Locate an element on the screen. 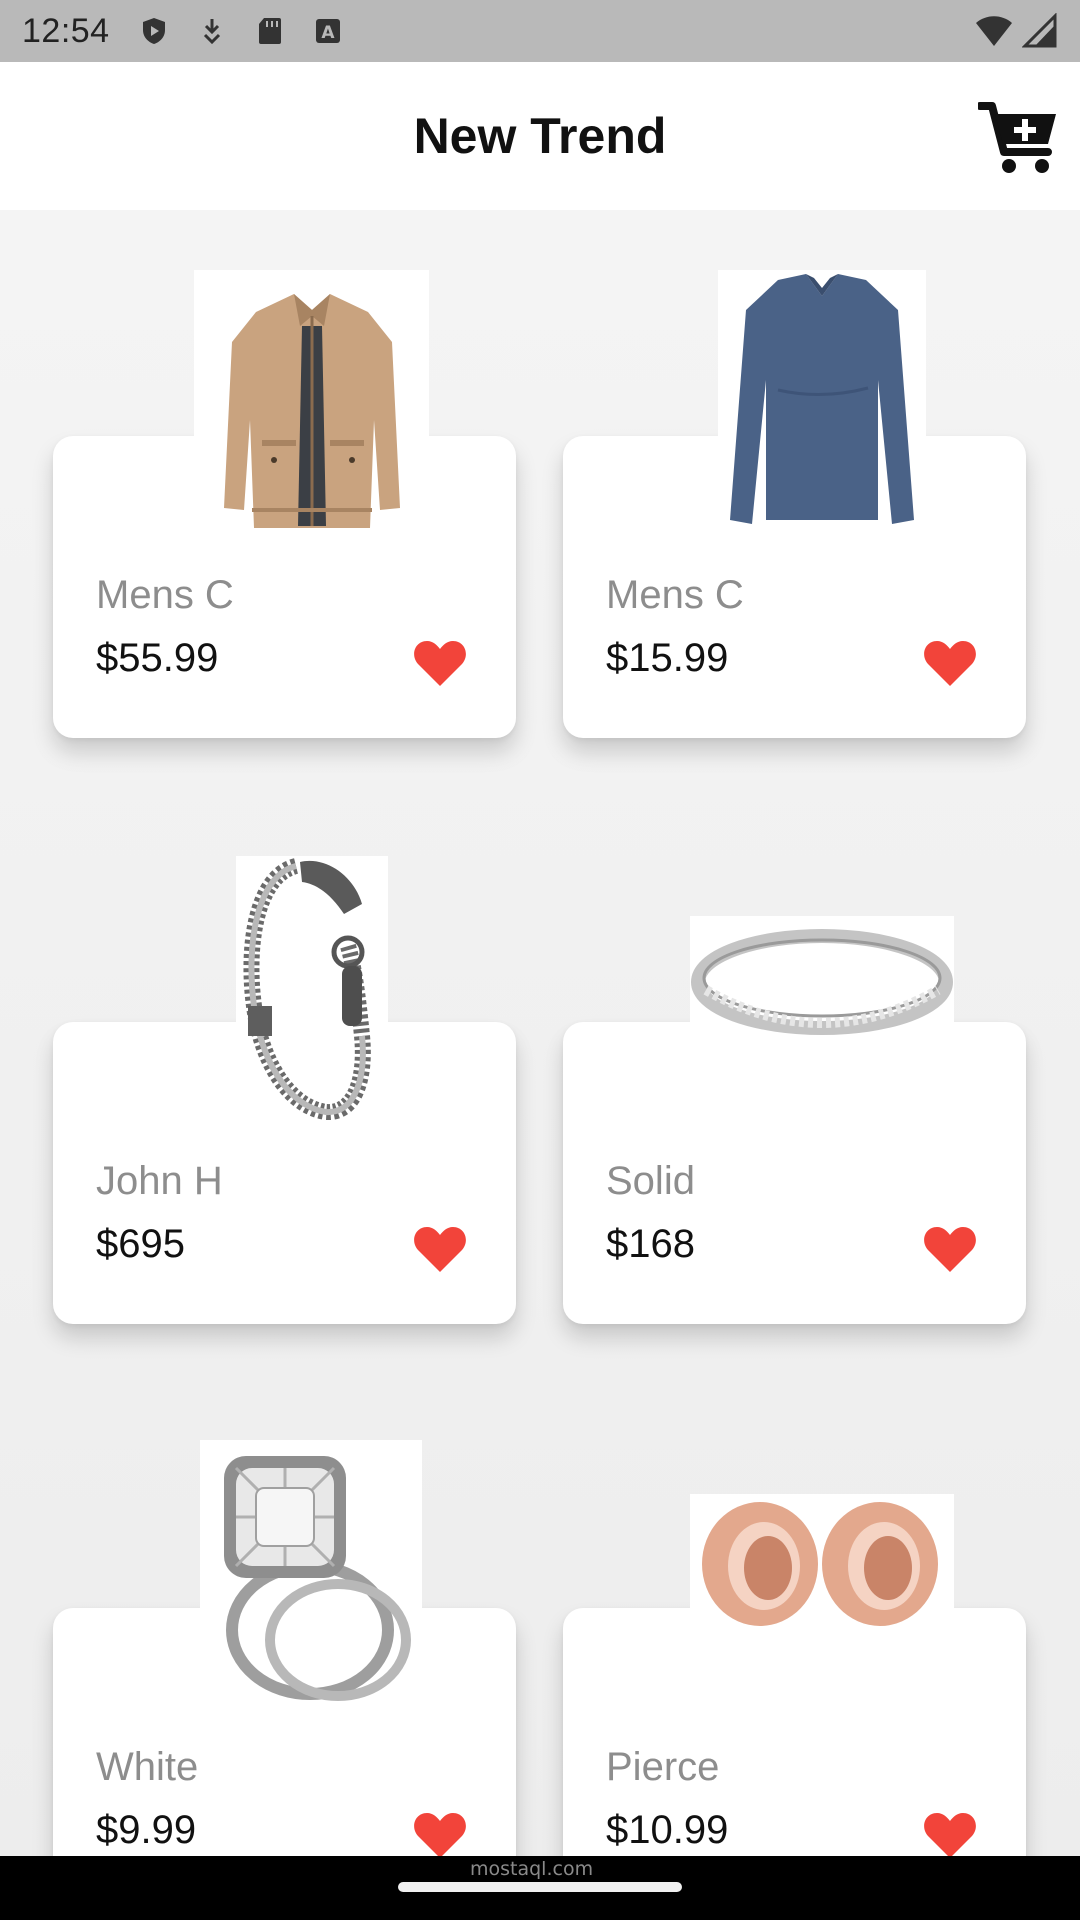 This screenshot has width=1080, height=1920. status-time: 12:54 is located at coordinates (66, 30).